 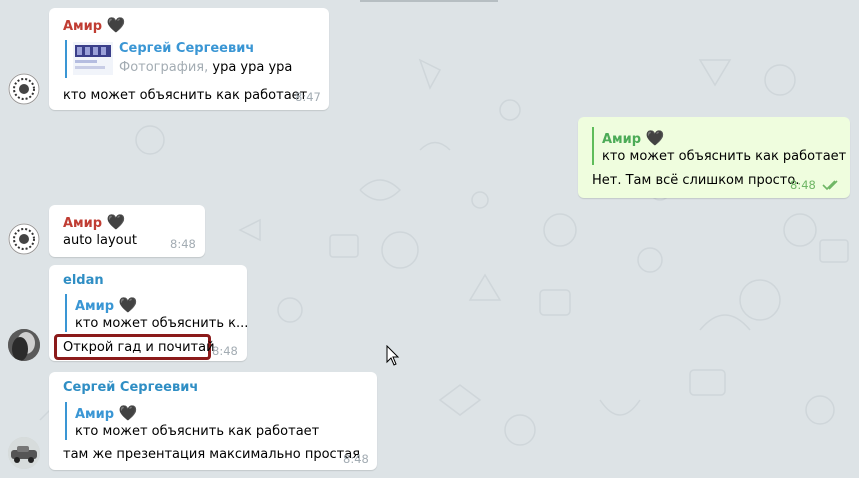 I want to click on reply-preview: Сергей Сергеевич Фотография, ура ура ура, so click(x=189, y=59).